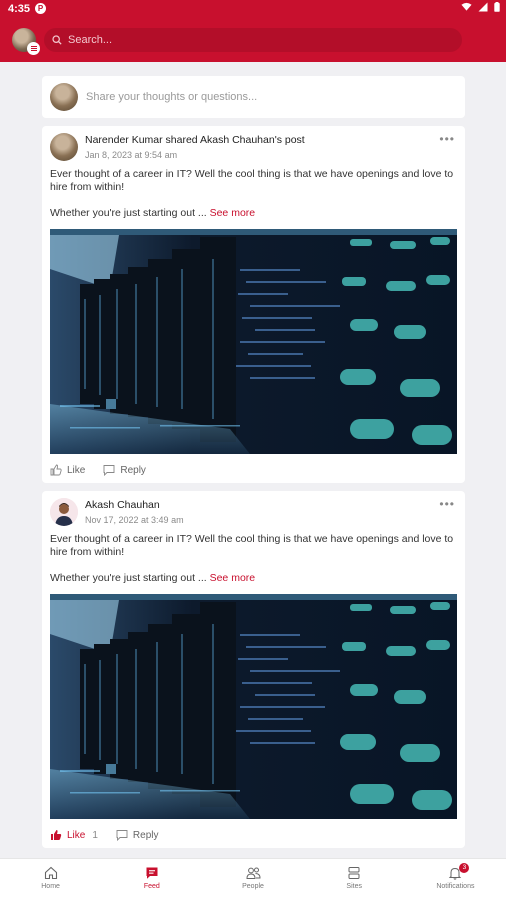  What do you see at coordinates (113, 835) in the screenshot?
I see `post-actions: Like 1 Reply` at bounding box center [113, 835].